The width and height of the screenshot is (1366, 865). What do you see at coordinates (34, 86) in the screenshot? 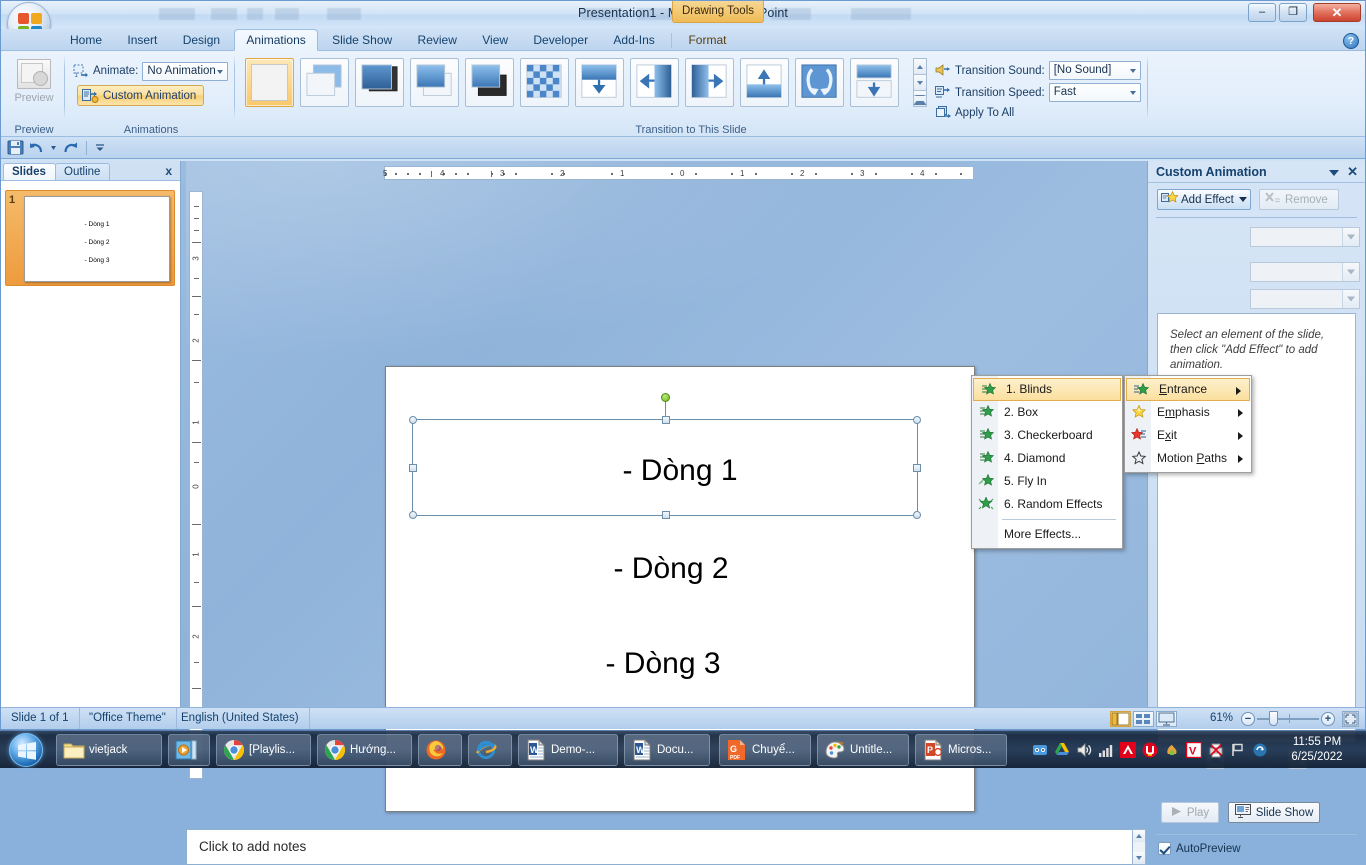
I see `preview-button: Preview` at bounding box center [34, 86].